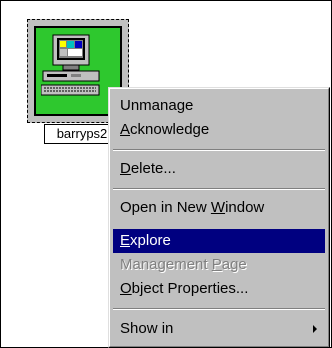  I want to click on menu-item-show-in: Show in, so click(219, 329).